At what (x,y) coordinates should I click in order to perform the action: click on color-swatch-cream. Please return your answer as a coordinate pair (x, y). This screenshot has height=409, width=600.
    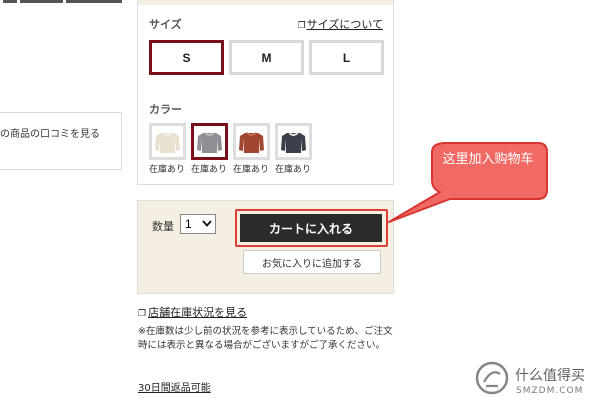
    Looking at the image, I should click on (167, 141).